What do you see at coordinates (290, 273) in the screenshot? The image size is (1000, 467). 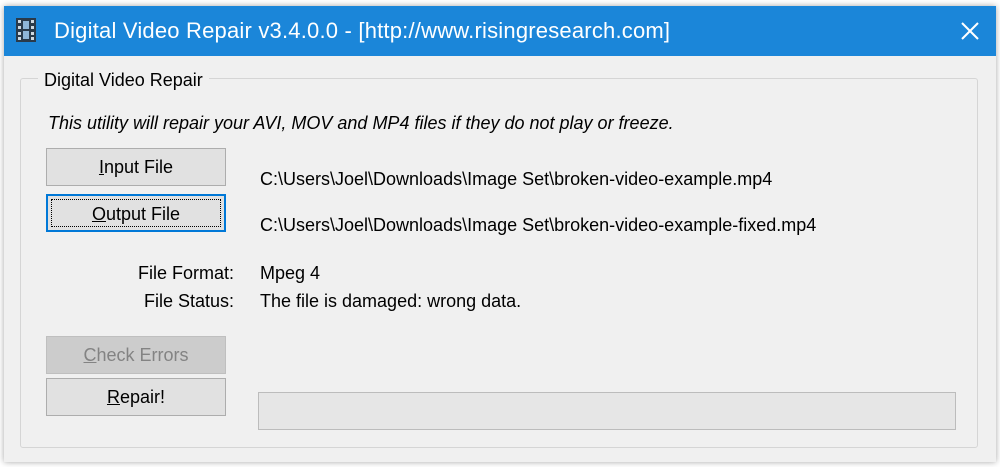 I see `file-format-value: Mpeg 4` at bounding box center [290, 273].